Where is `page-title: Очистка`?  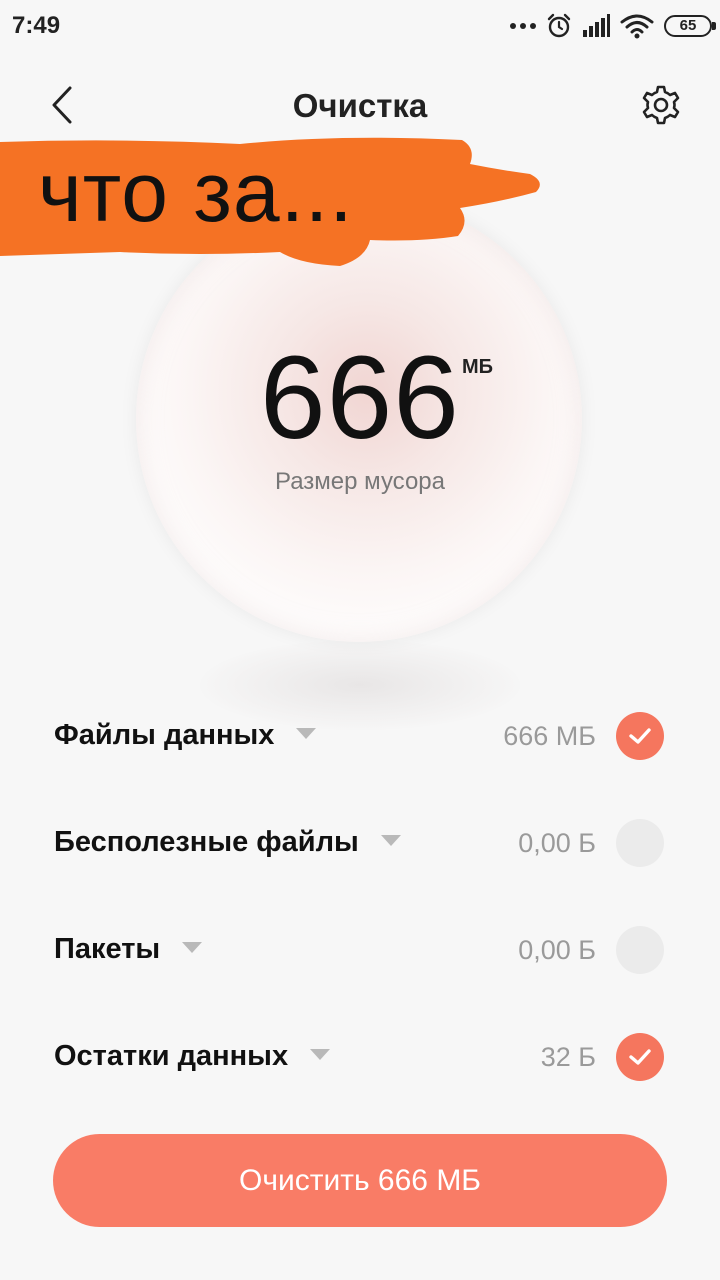 page-title: Очистка is located at coordinates (360, 105).